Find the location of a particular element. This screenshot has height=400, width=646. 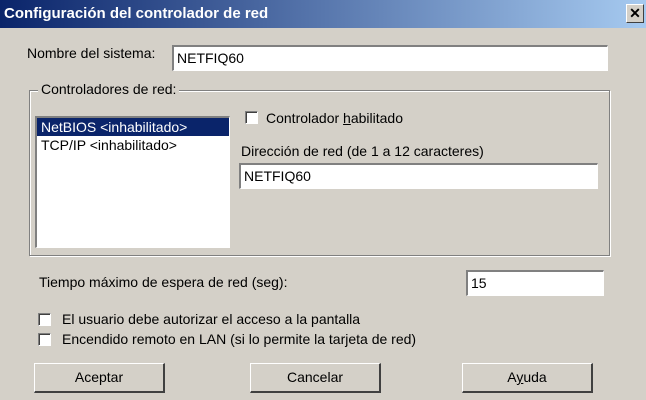

authorize-screen-access-checkbox is located at coordinates (44, 319).